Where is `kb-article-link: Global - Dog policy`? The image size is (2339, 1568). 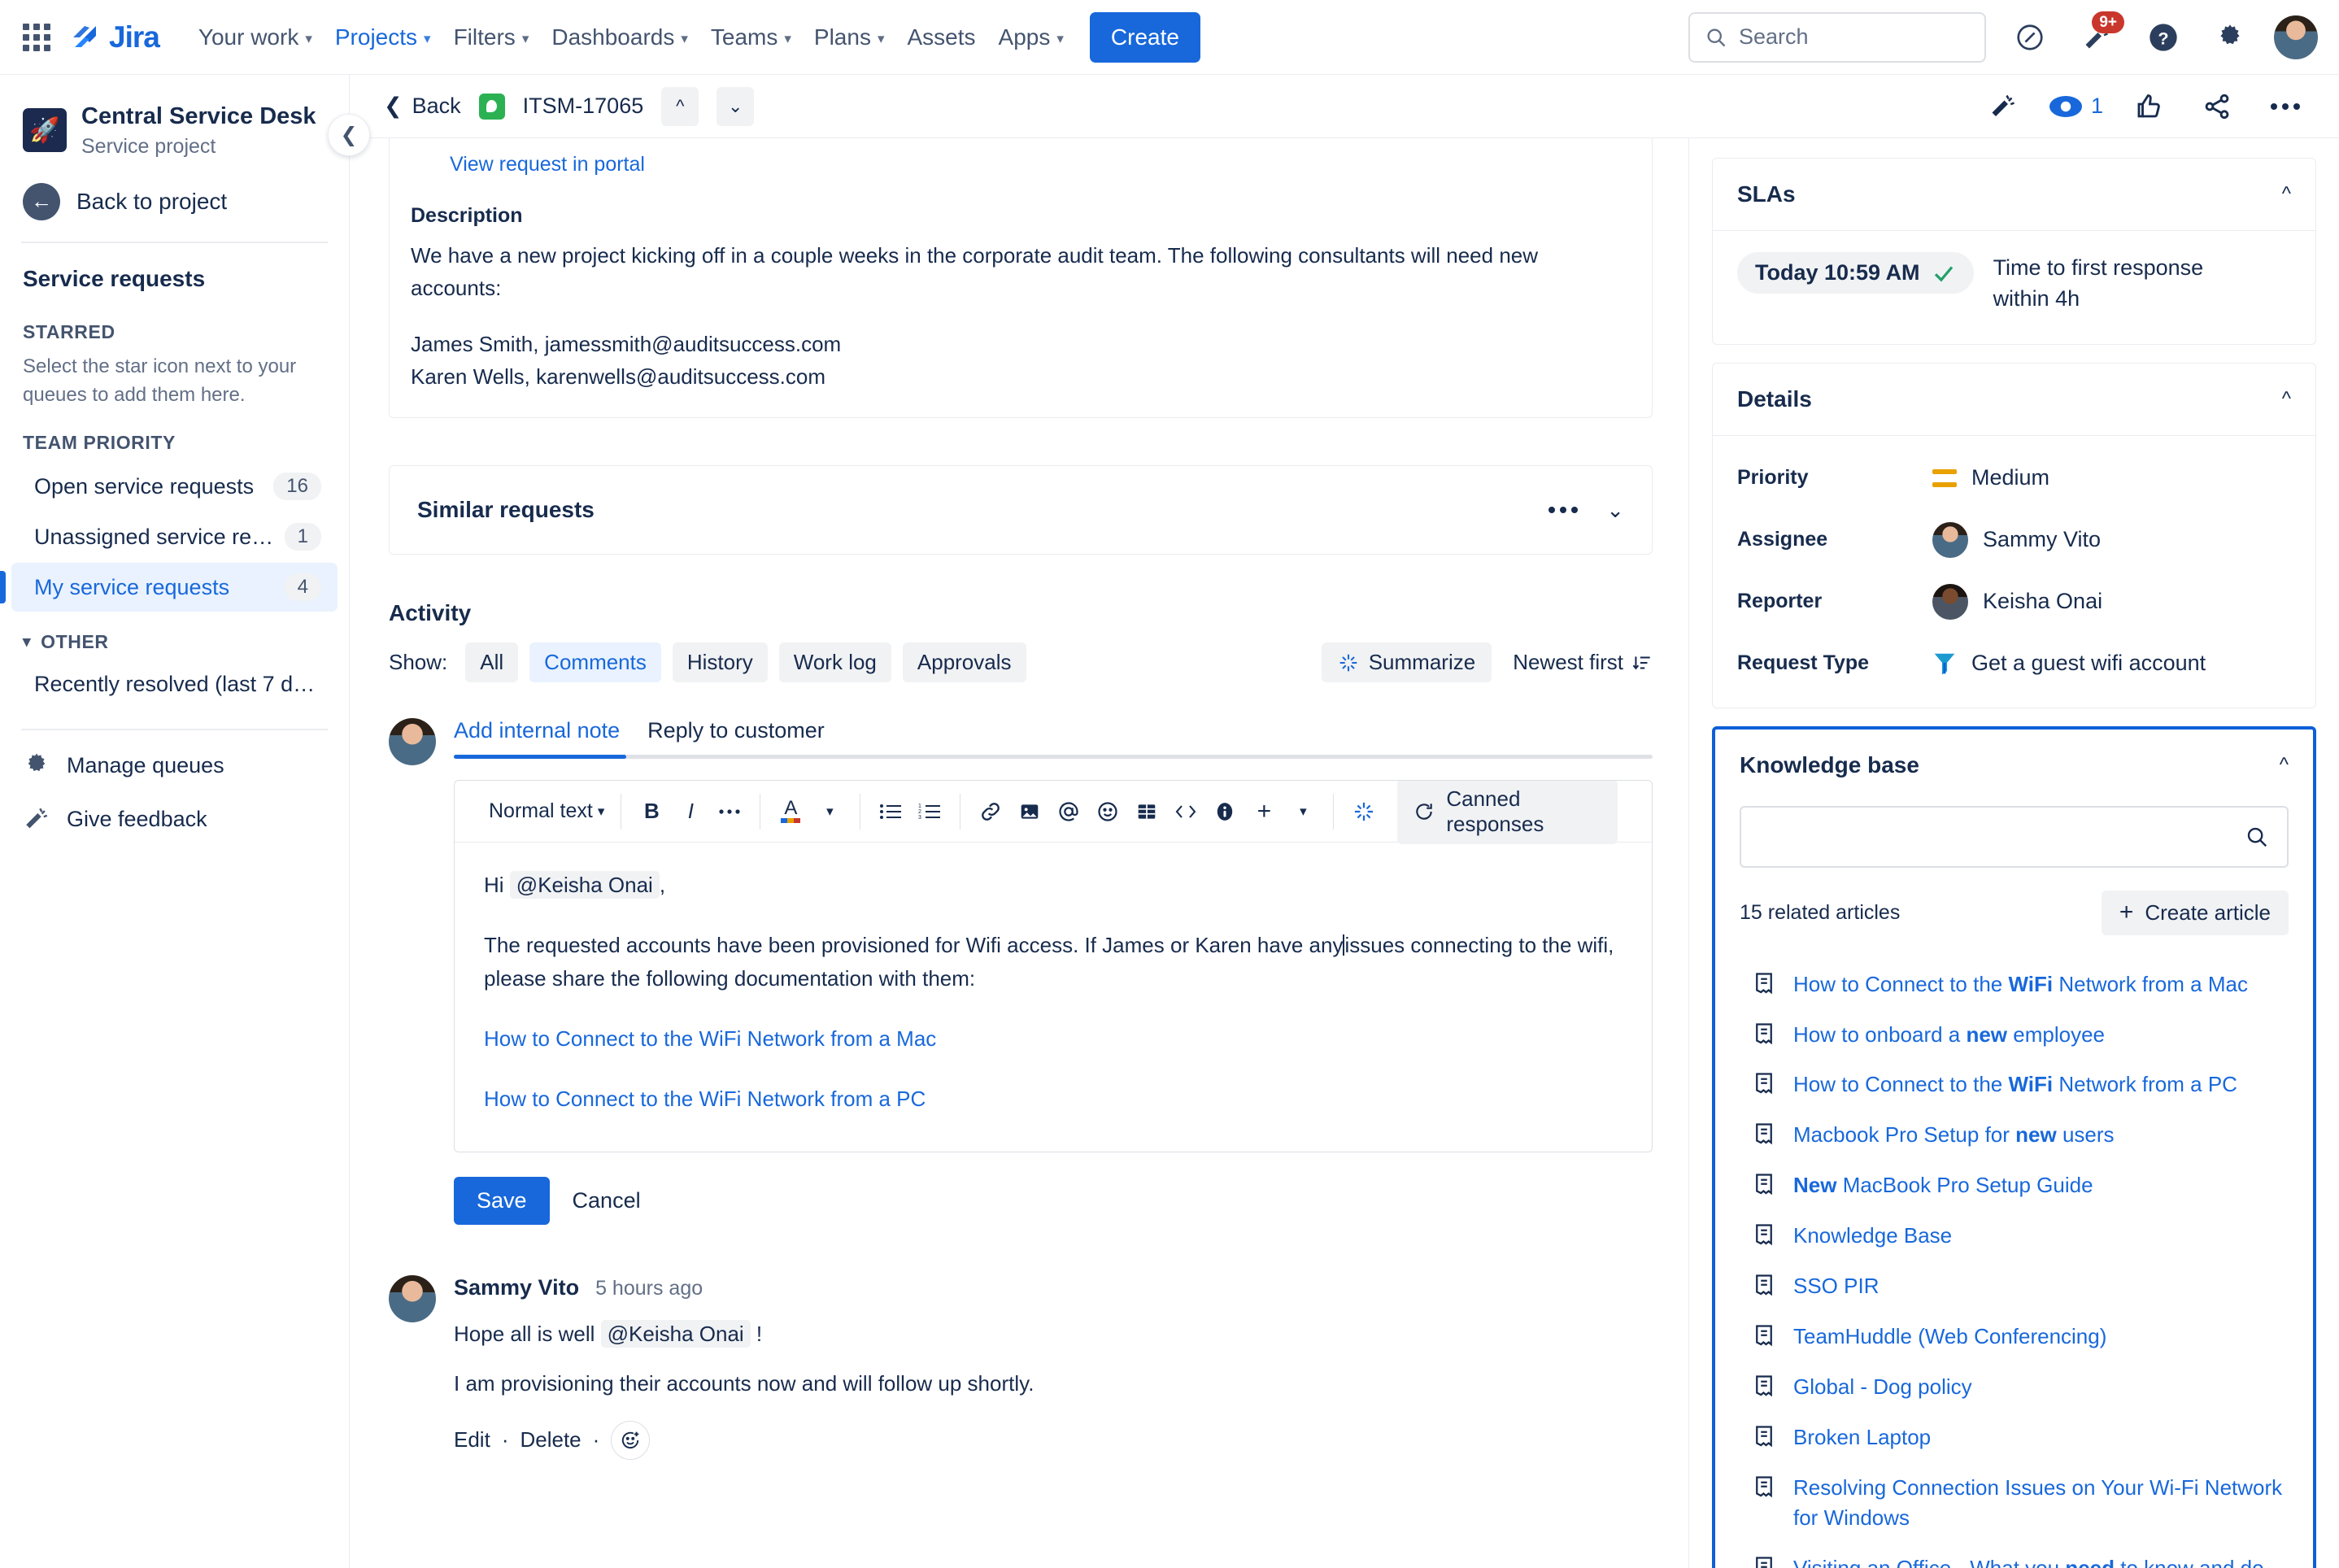
kb-article-link: Global - Dog policy is located at coordinates (1882, 1387).